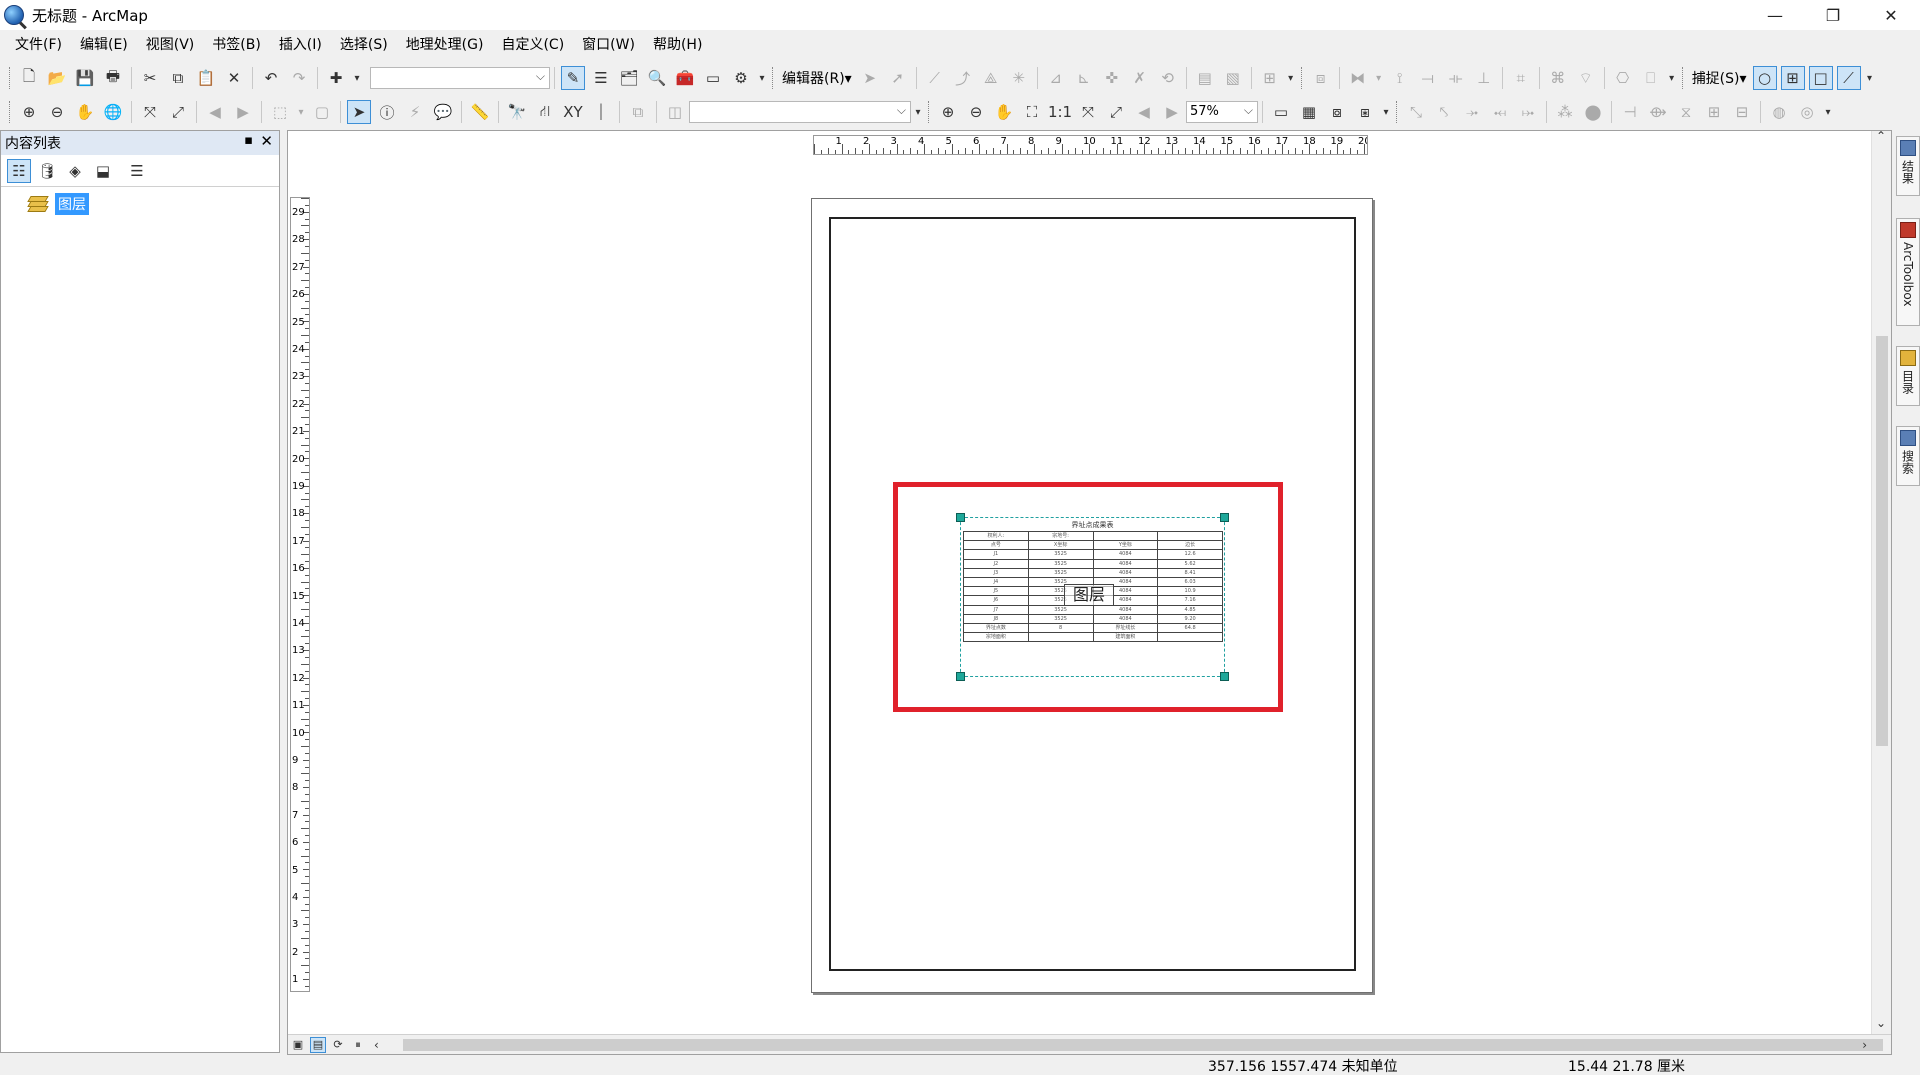 This screenshot has height=1075, width=1920. What do you see at coordinates (19, 170) in the screenshot?
I see `list-by-drawing-order-icon: ☷` at bounding box center [19, 170].